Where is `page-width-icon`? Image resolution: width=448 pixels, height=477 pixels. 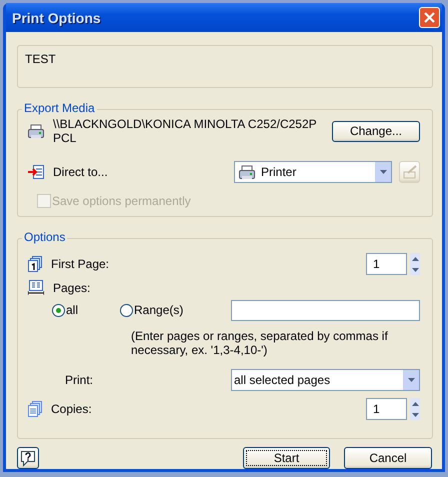 page-width-icon is located at coordinates (36, 288).